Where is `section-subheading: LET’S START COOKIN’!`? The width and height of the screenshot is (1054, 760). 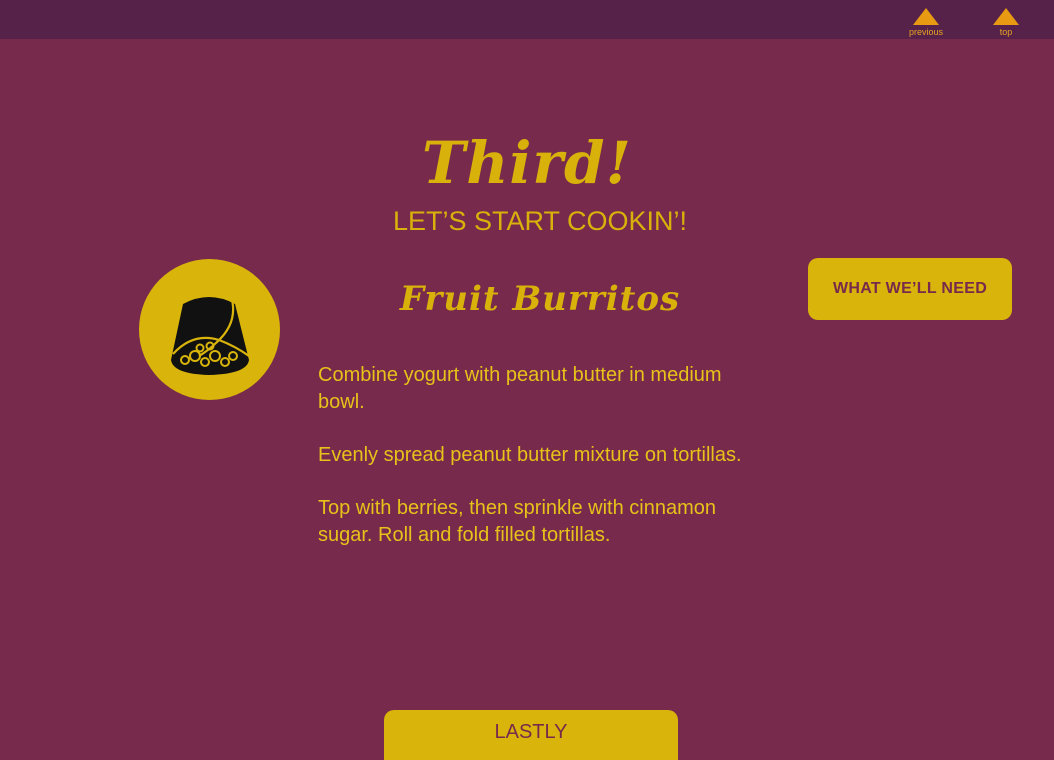
section-subheading: LET’S START COOKIN’! is located at coordinates (540, 221).